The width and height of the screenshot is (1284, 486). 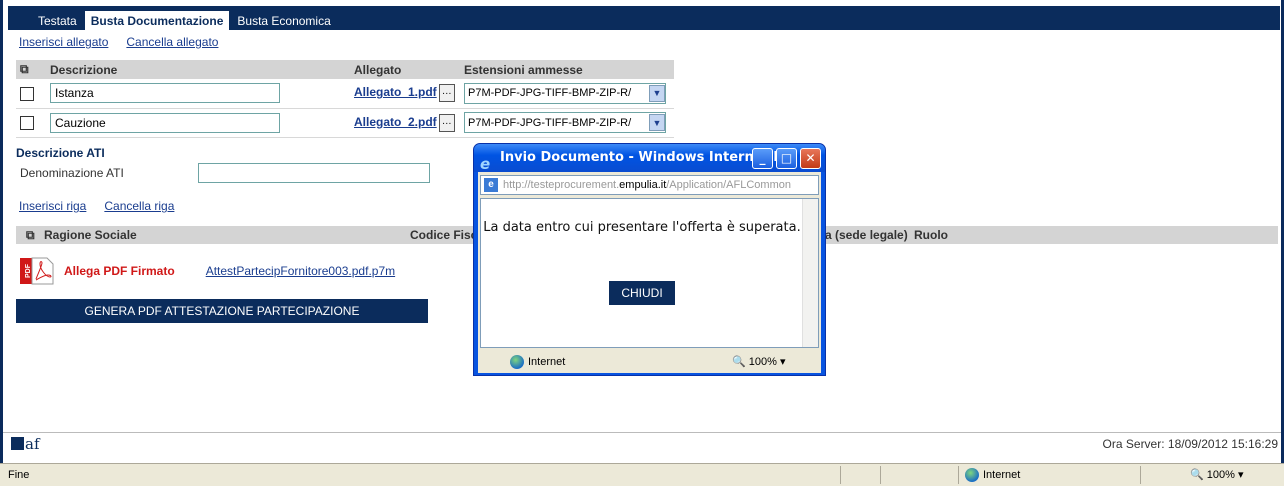 I want to click on denominazione-label: Denominazione ATI, so click(x=72, y=173).